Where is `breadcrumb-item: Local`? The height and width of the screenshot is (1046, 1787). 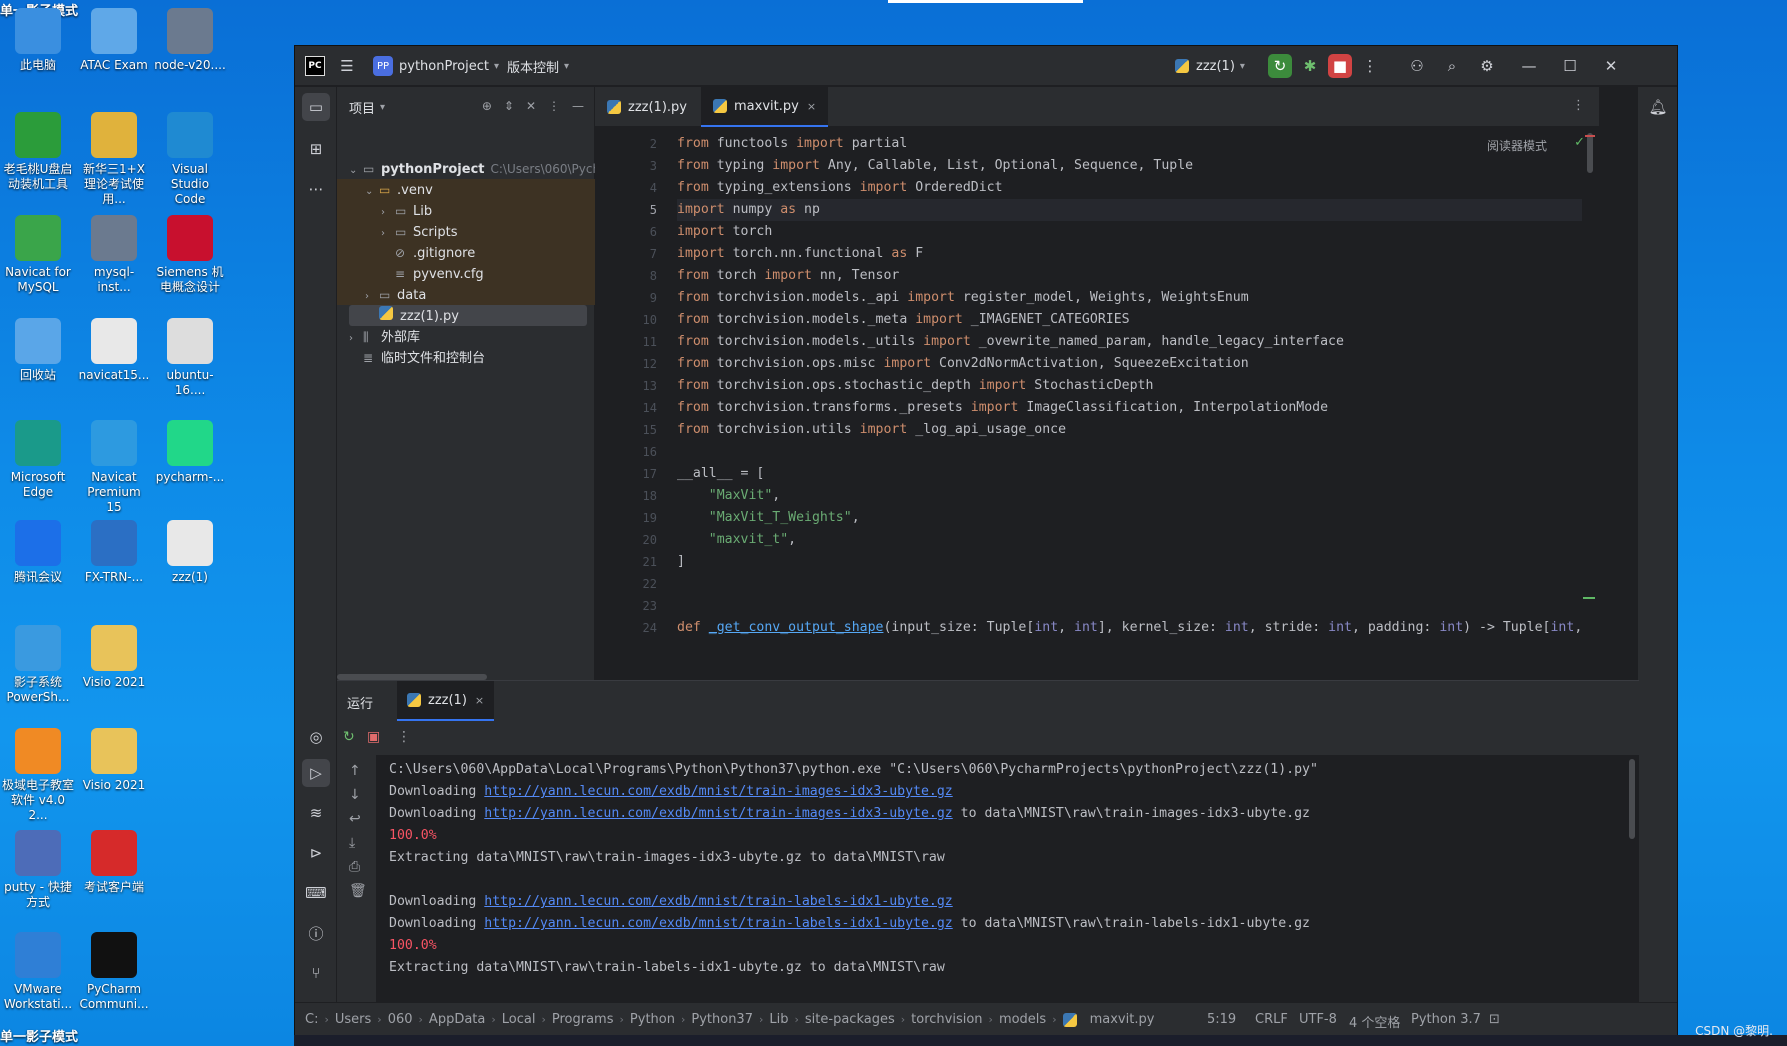 breadcrumb-item: Local is located at coordinates (519, 1019).